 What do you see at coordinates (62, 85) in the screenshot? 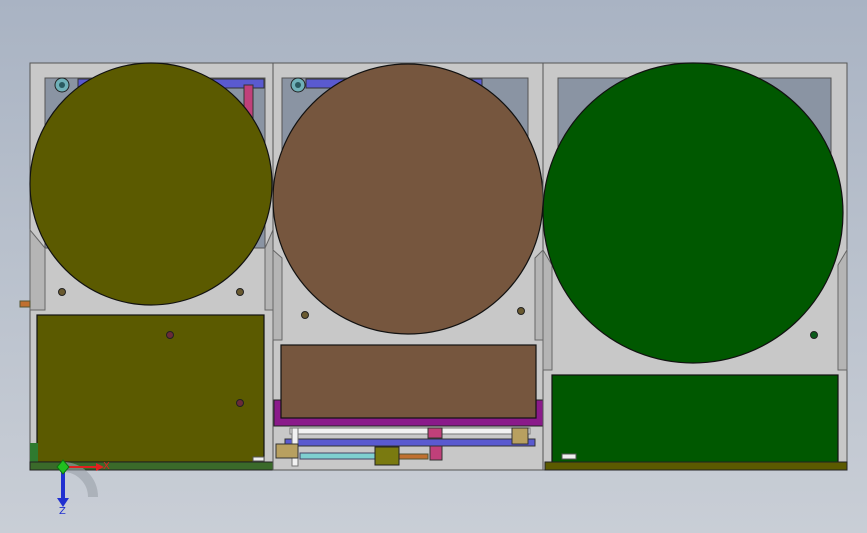
I see `fitting-left-inner` at bounding box center [62, 85].